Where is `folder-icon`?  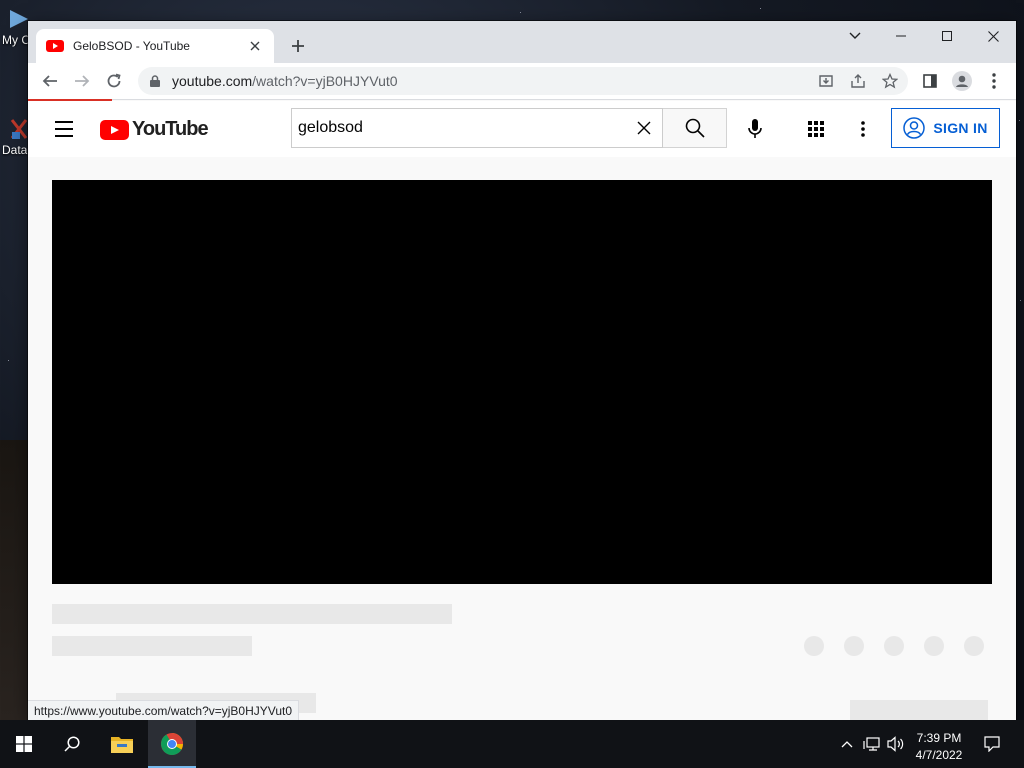
folder-icon is located at coordinates (122, 745).